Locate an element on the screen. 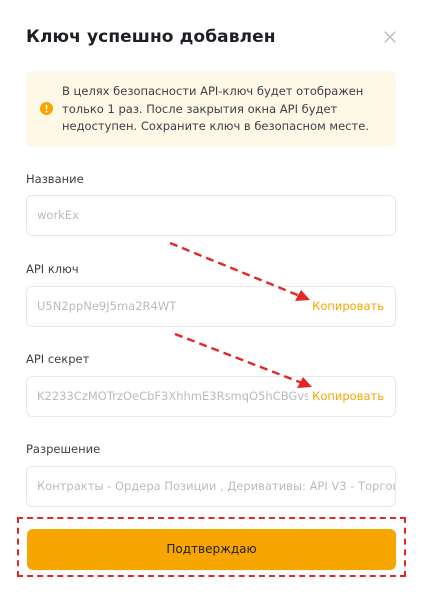 The height and width of the screenshot is (600, 422). api-secret-label: API секрет is located at coordinates (58, 359).